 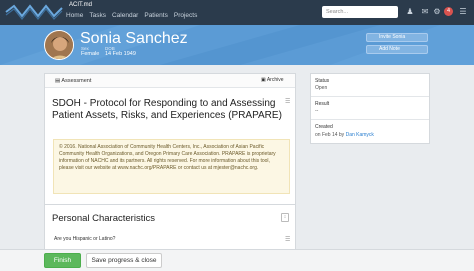 I want to click on status-label: Status, so click(x=322, y=81).